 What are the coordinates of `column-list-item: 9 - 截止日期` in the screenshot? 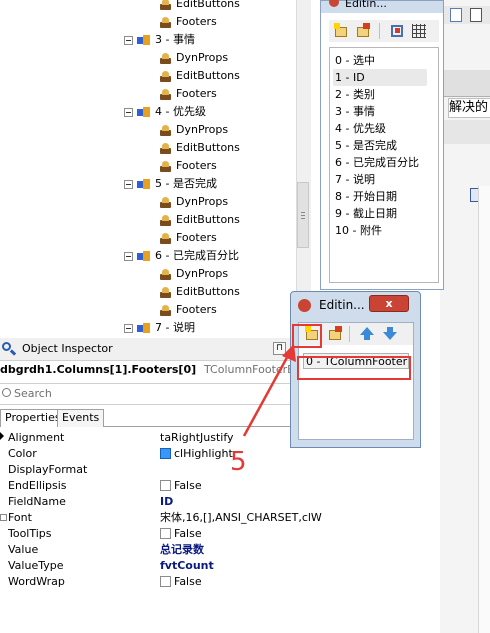 It's located at (380, 213).